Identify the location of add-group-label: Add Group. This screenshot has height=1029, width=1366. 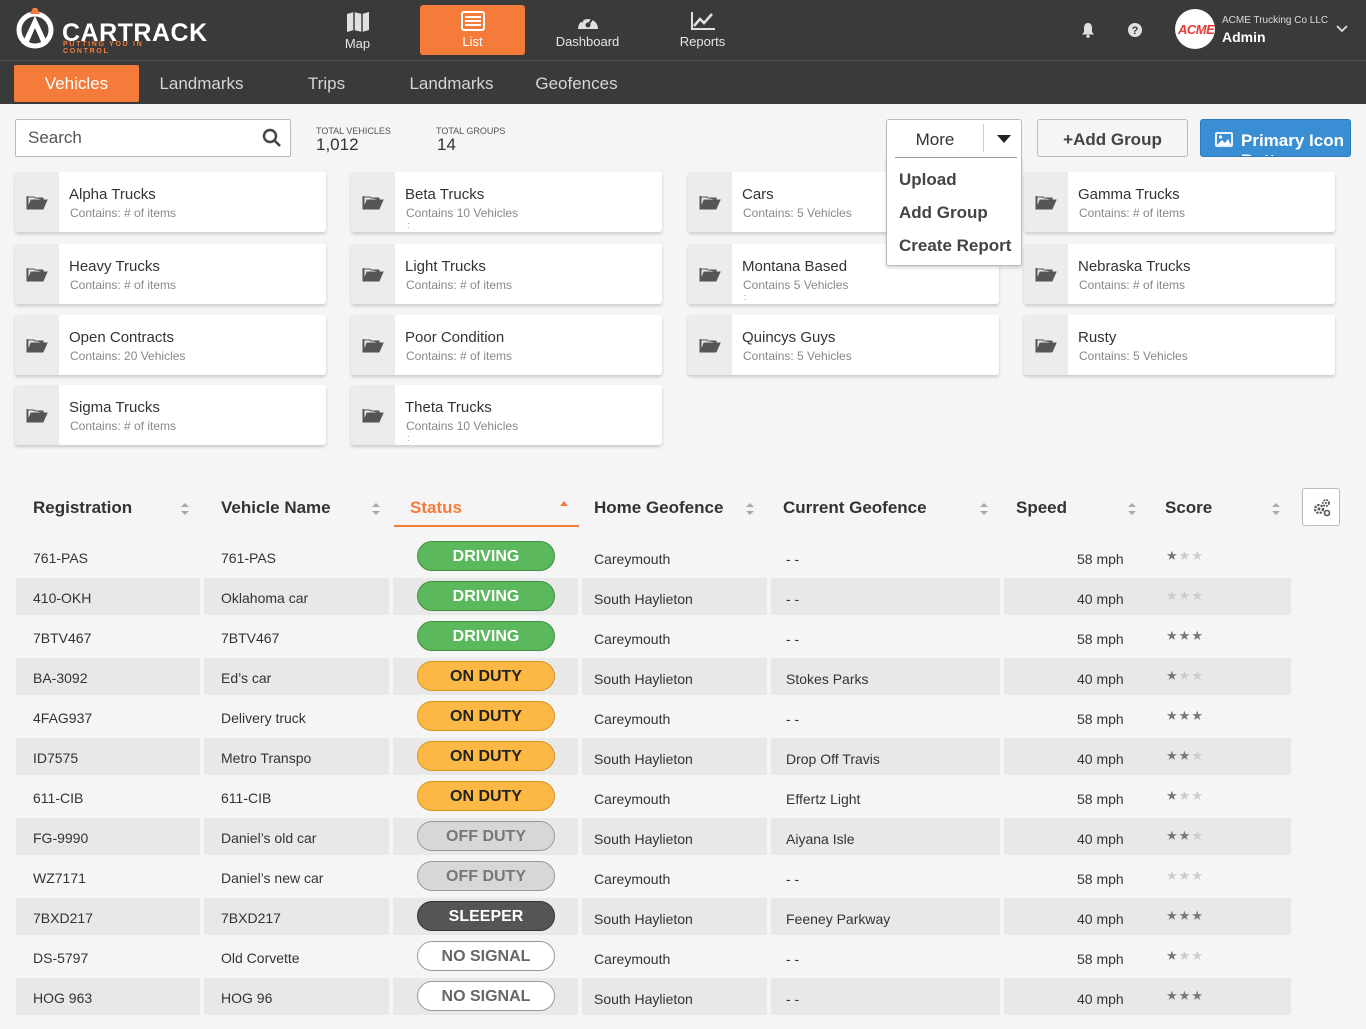
(1117, 139).